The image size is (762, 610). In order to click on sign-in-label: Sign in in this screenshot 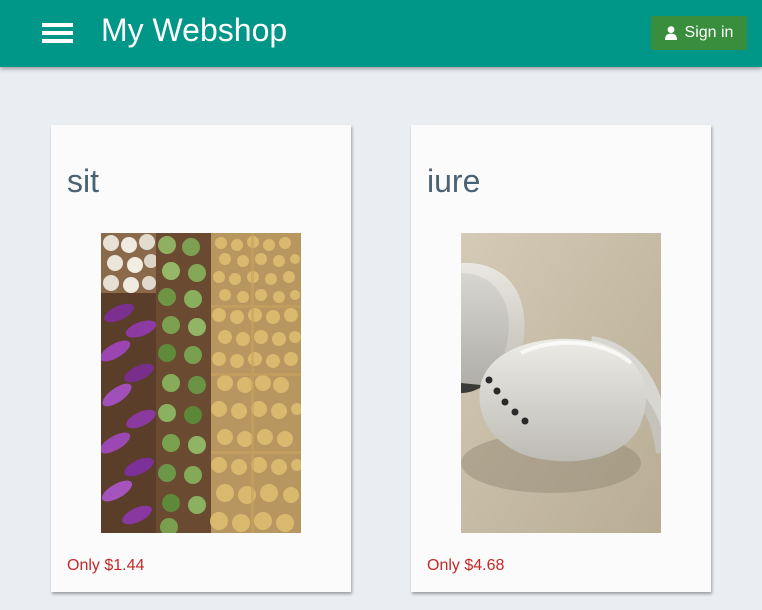, I will do `click(709, 32)`.